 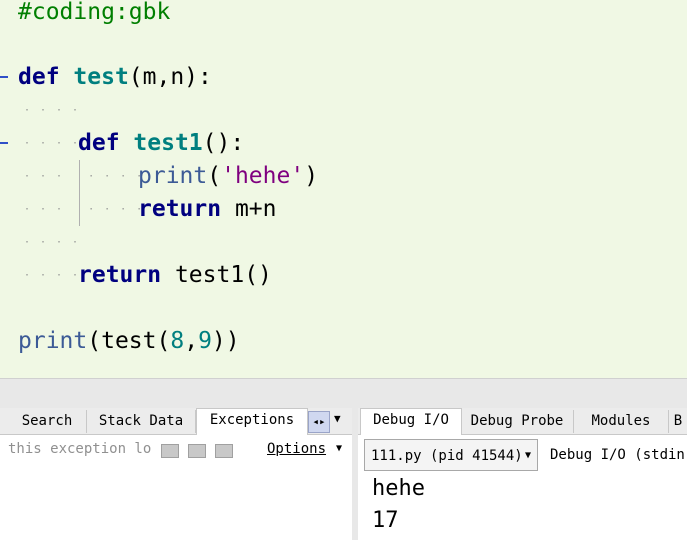 I want to click on tab-modules: Modules, so click(x=621, y=421).